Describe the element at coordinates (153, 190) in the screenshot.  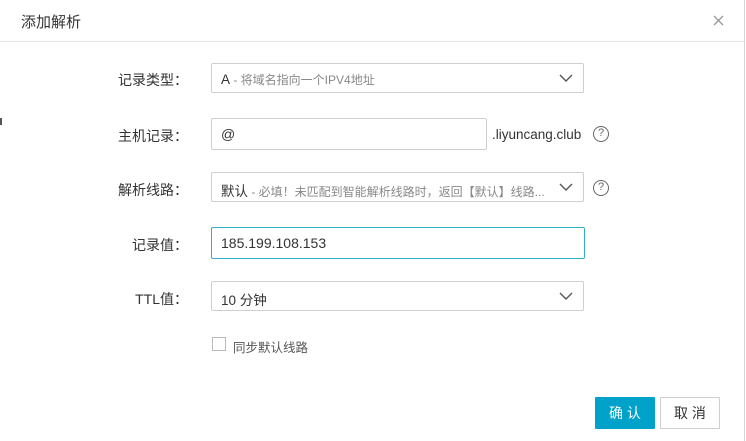
I see `line-label: 解析线路：` at that location.